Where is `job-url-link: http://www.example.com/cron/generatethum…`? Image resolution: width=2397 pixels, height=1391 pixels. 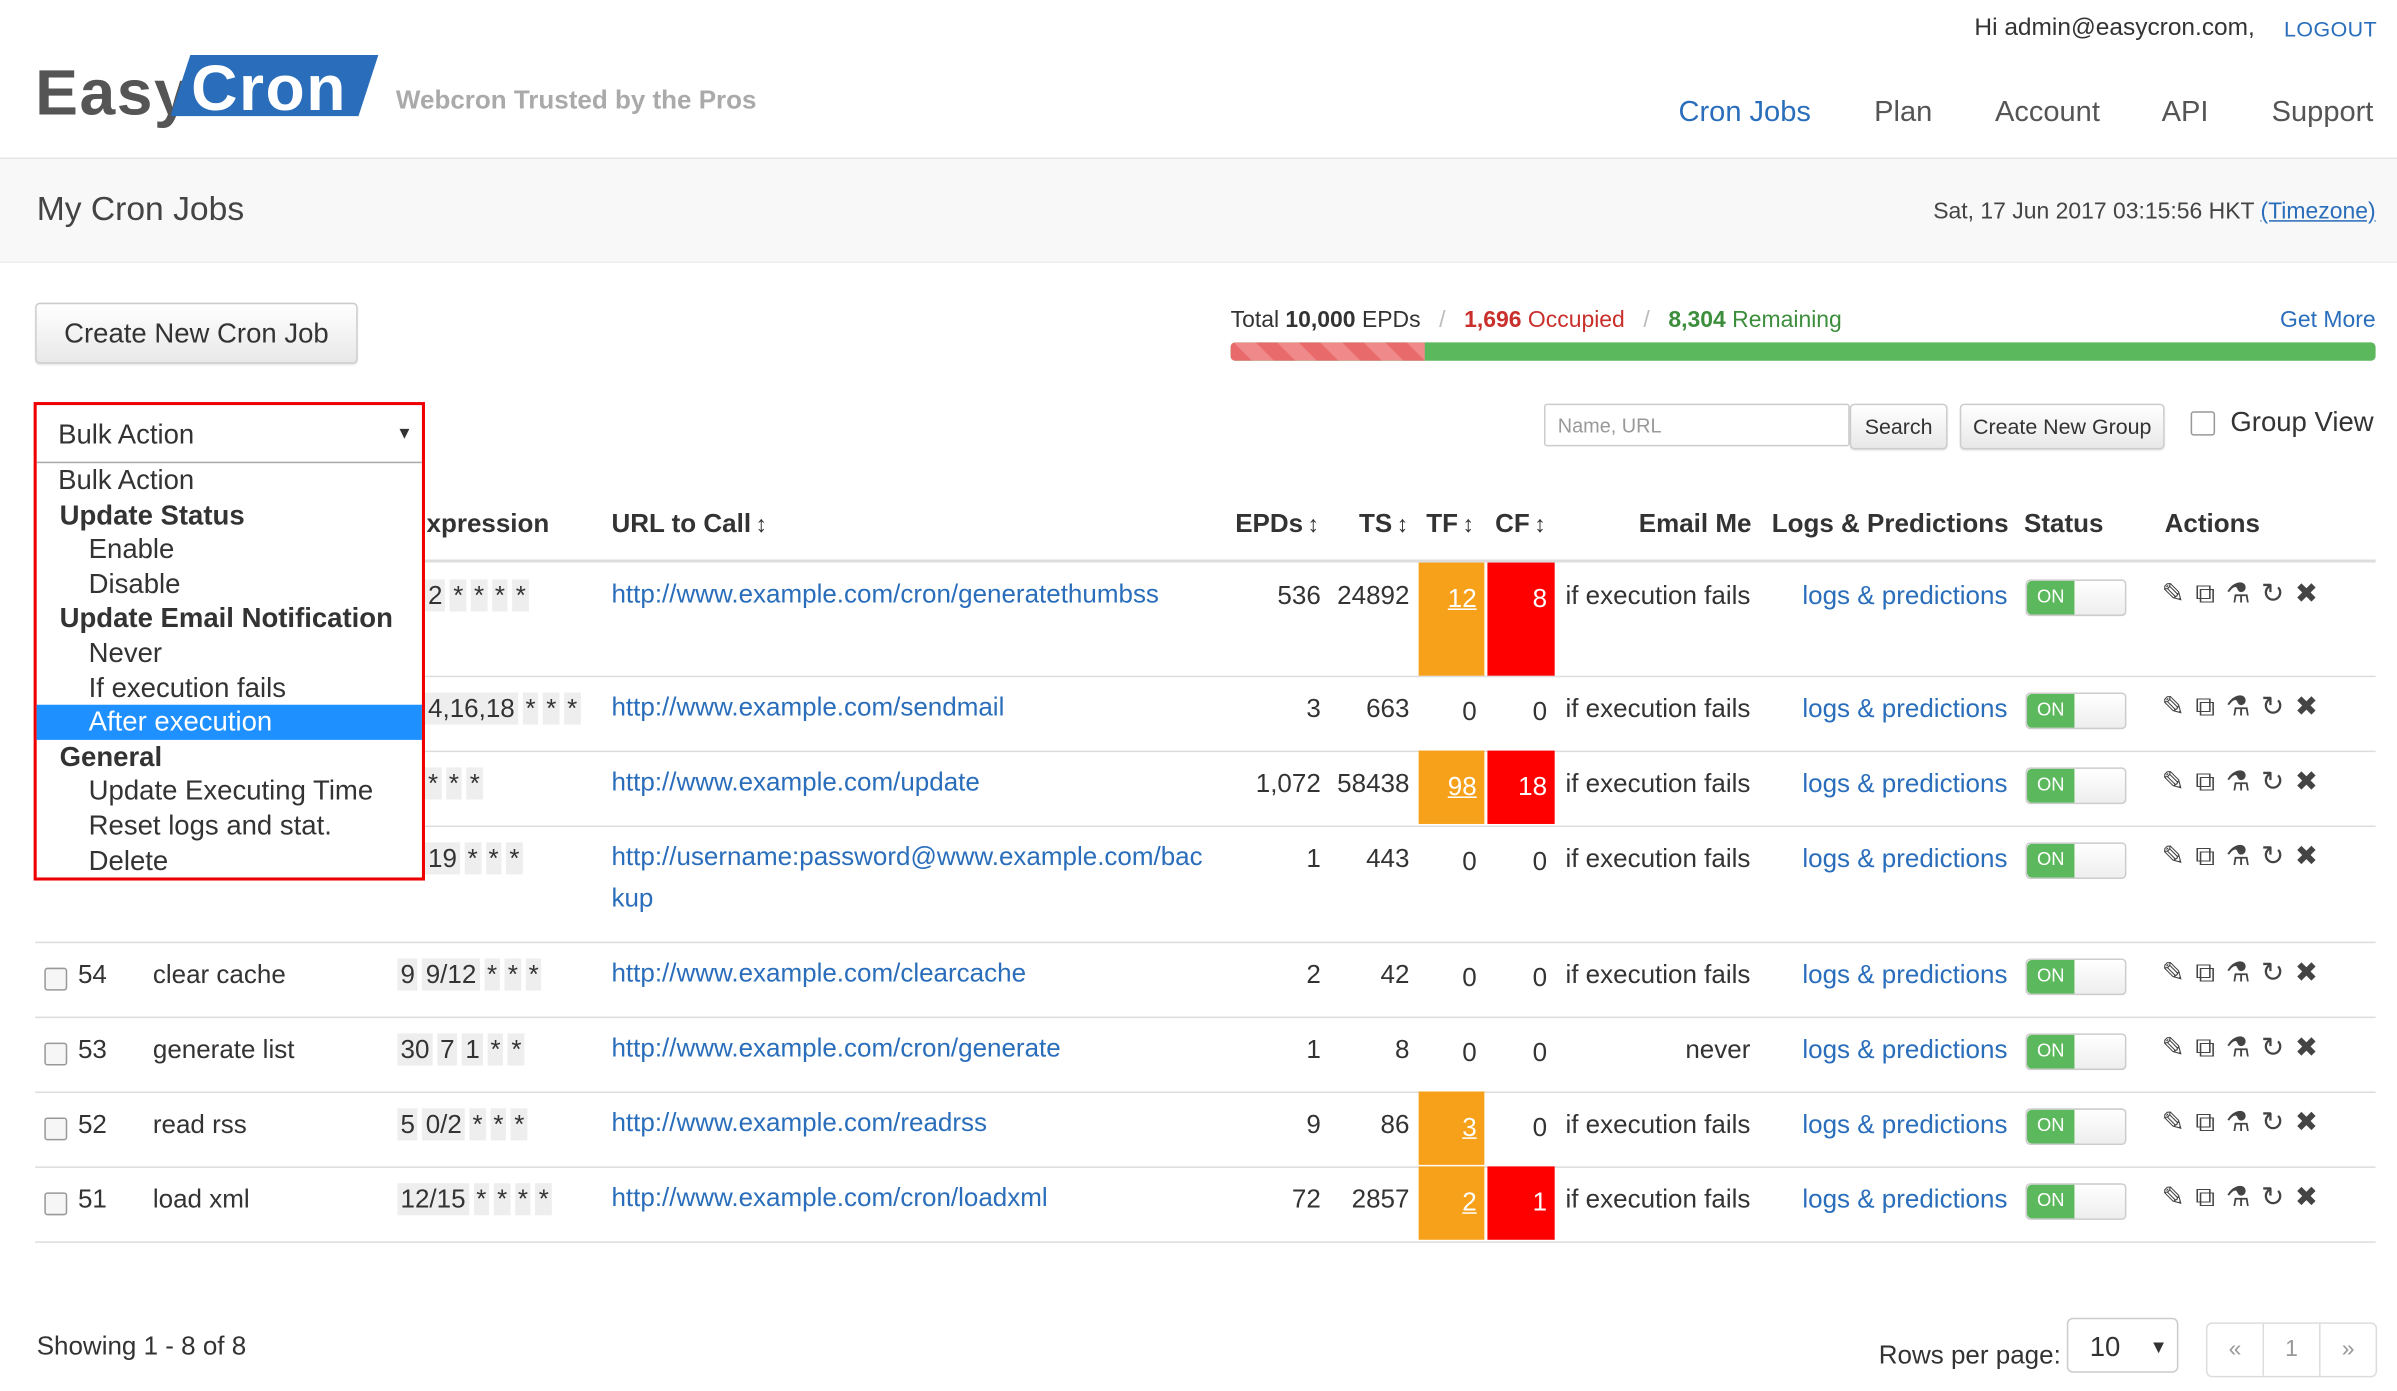
job-url-link: http://www.example.com/cron/generatethum… is located at coordinates (913, 593).